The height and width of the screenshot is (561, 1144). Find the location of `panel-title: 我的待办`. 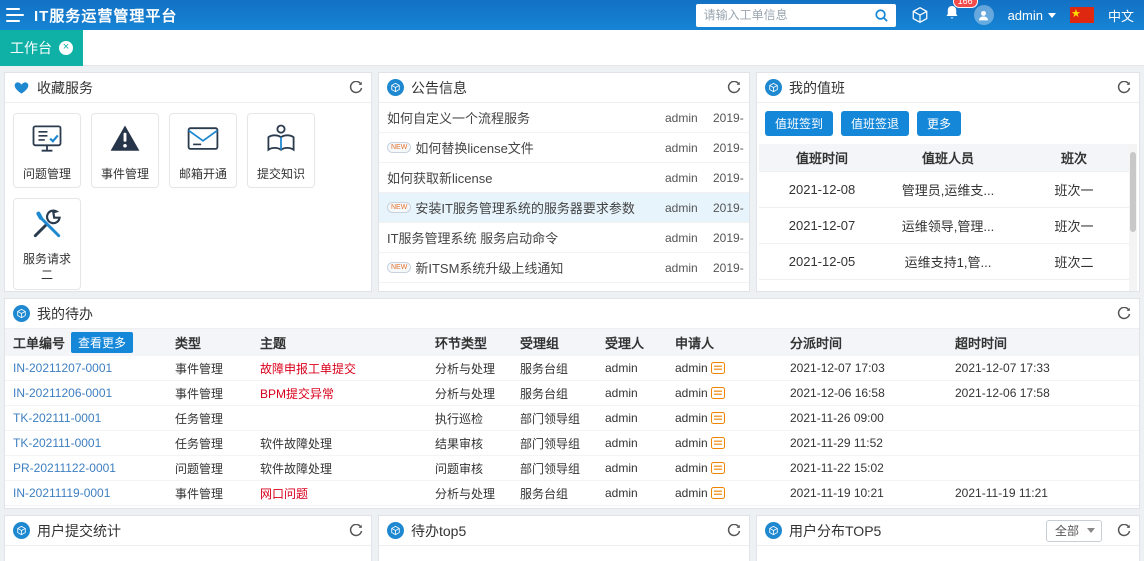

panel-title: 我的待办 is located at coordinates (65, 313).